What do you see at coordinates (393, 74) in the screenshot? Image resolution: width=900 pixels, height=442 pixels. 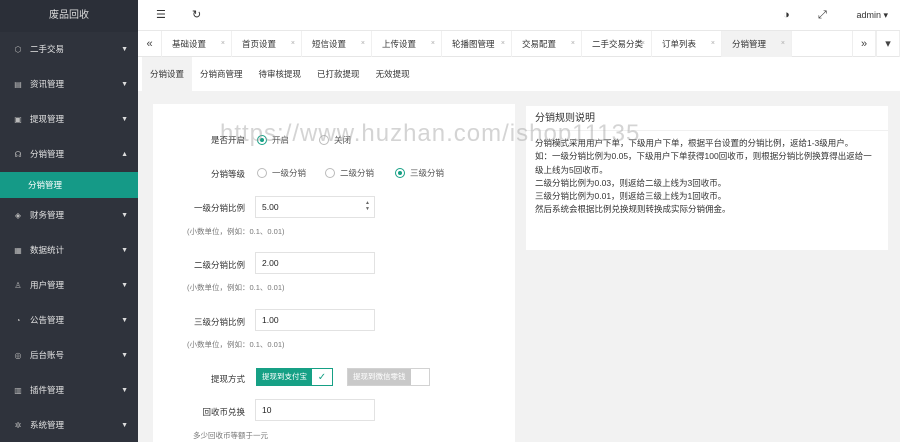 I see `subtab-4: 无效提现` at bounding box center [393, 74].